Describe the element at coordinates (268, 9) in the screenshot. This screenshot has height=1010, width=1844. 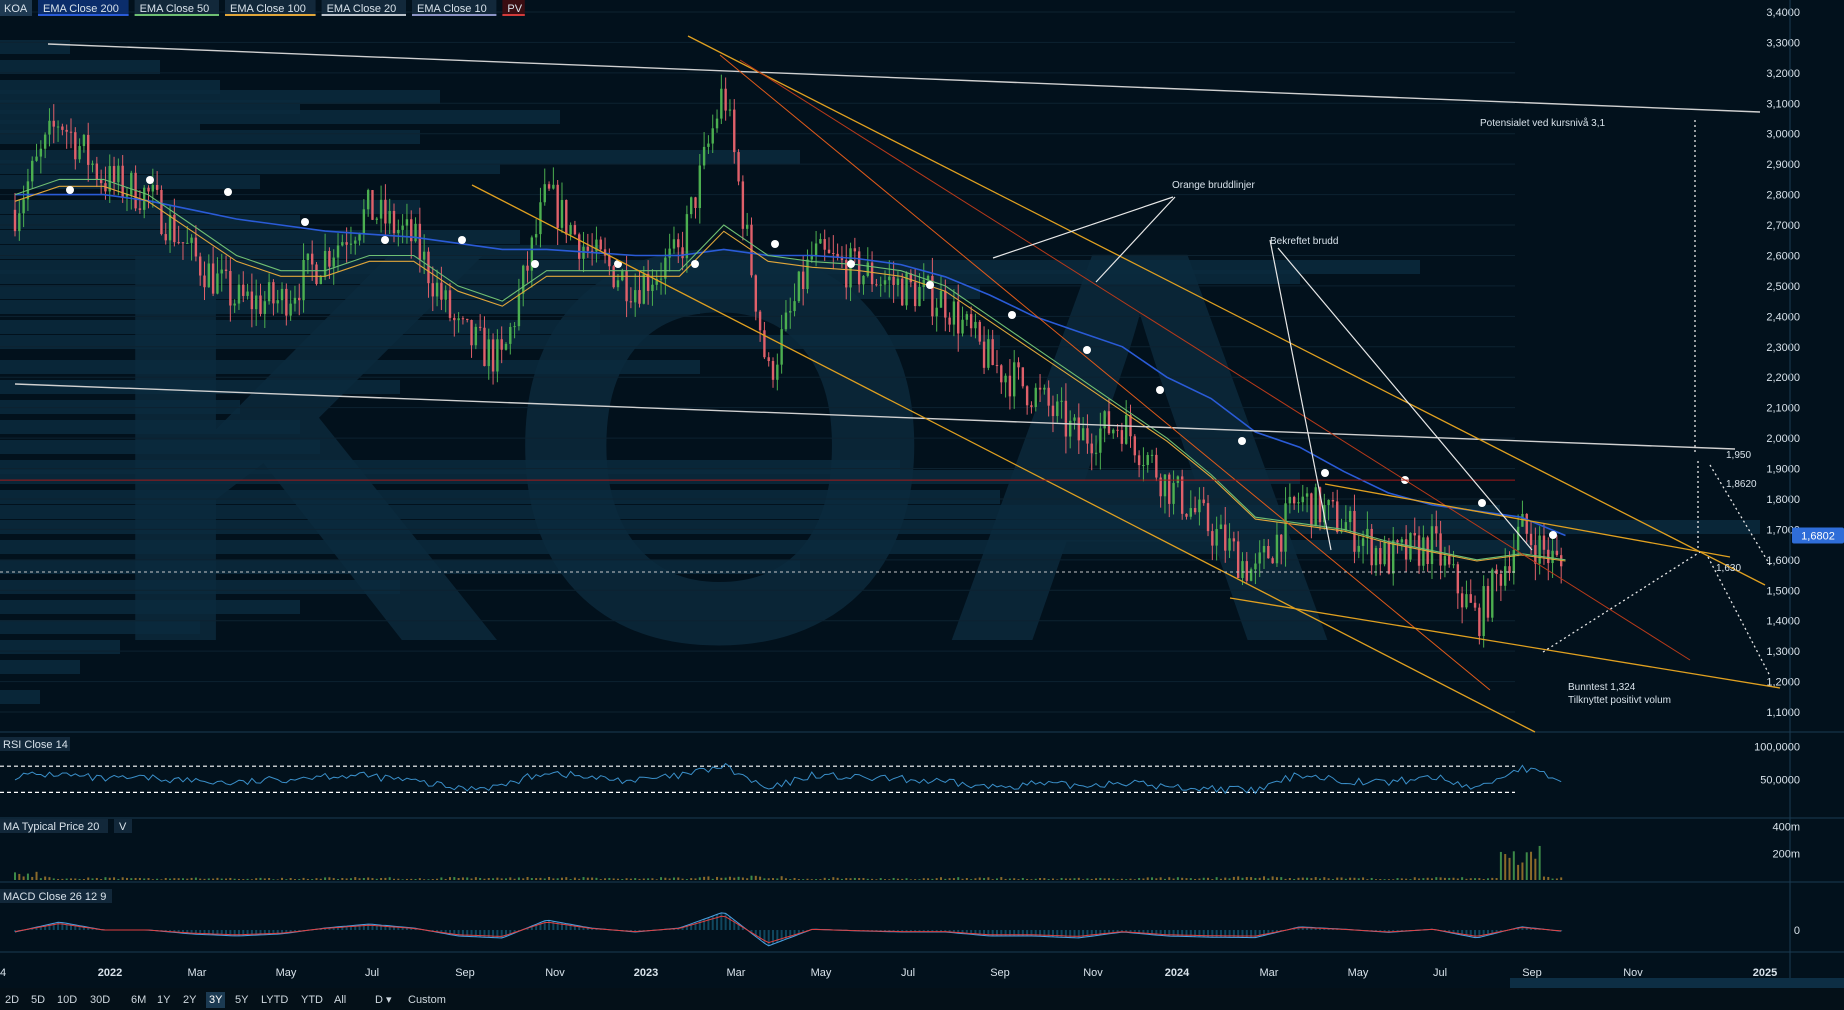
I see `indicator-label: EMA Close 100` at that location.